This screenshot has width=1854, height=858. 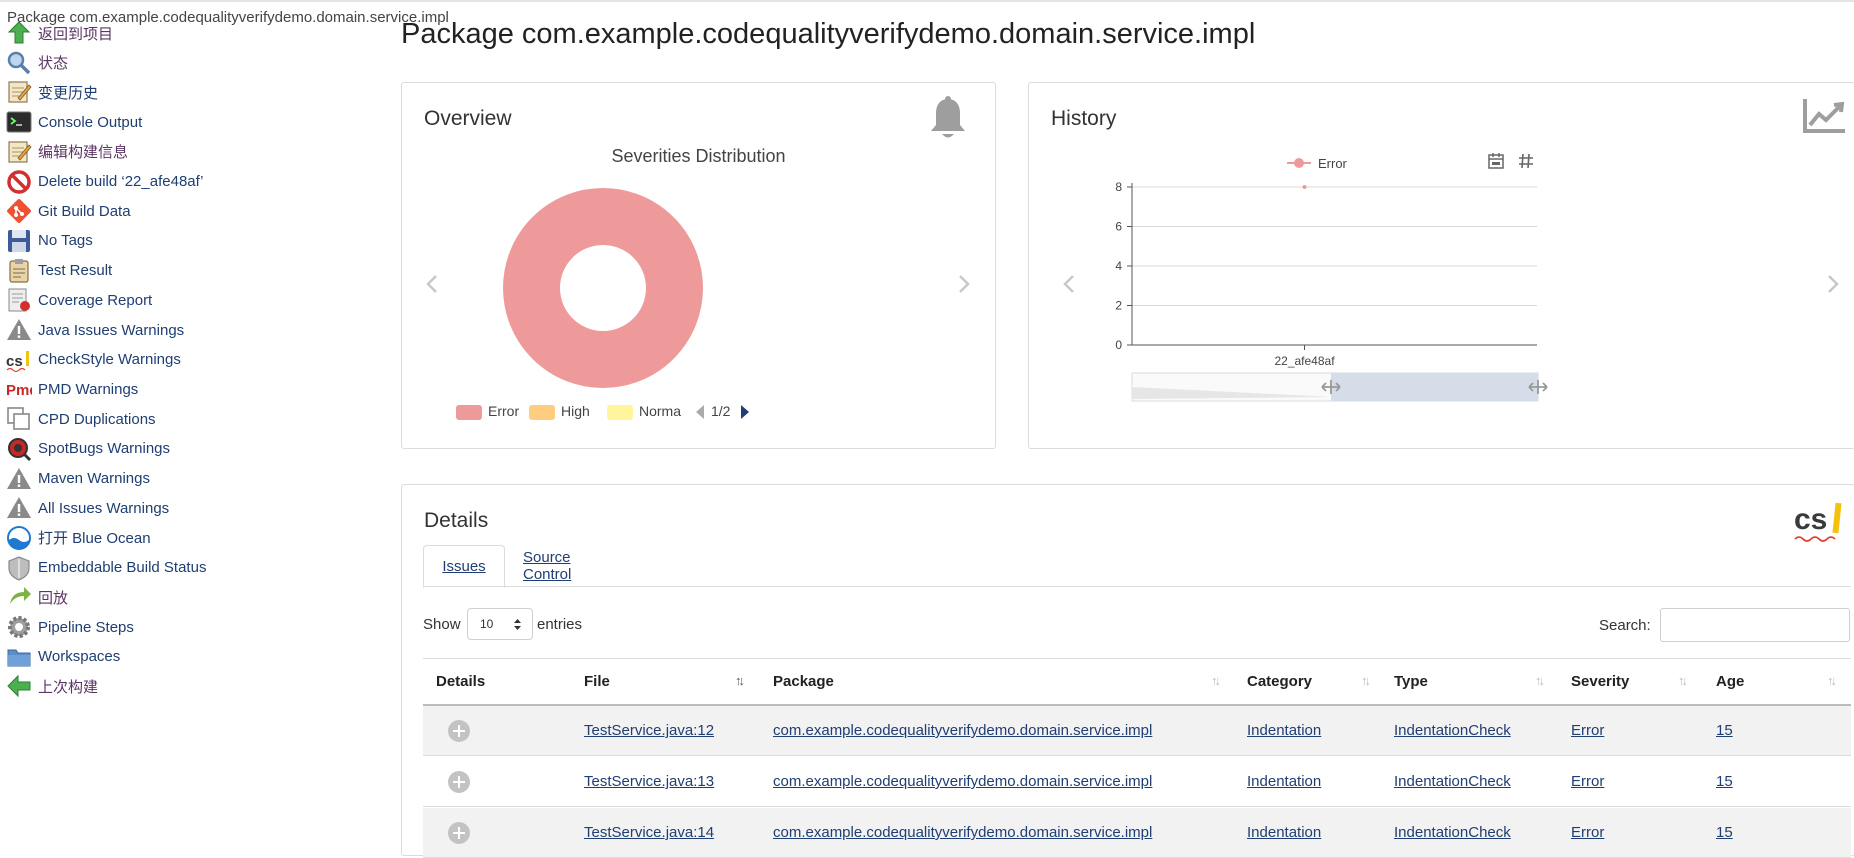 What do you see at coordinates (84, 211) in the screenshot?
I see `sidebar-item-label: Git Build Data` at bounding box center [84, 211].